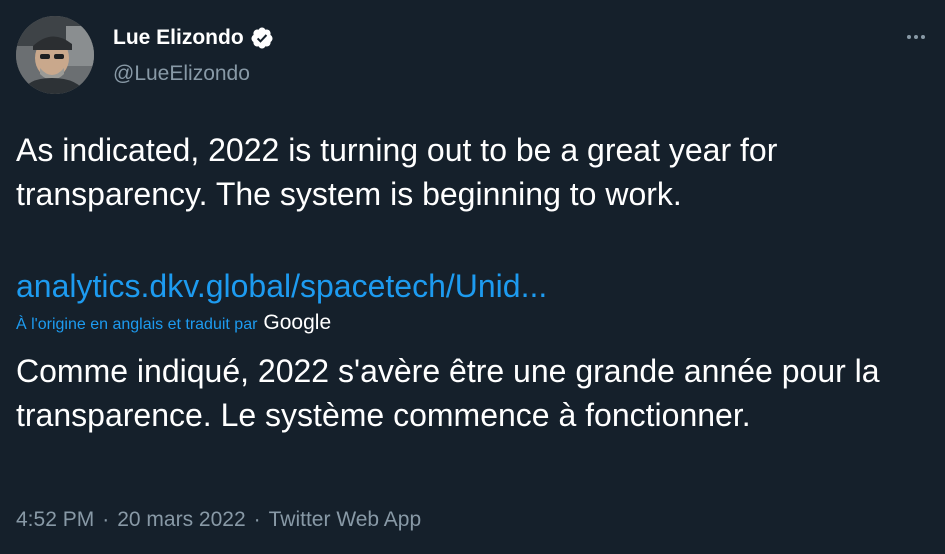  Describe the element at coordinates (136, 325) in the screenshot. I see `translation-label: À l'origine en anglais et traduit par` at that location.